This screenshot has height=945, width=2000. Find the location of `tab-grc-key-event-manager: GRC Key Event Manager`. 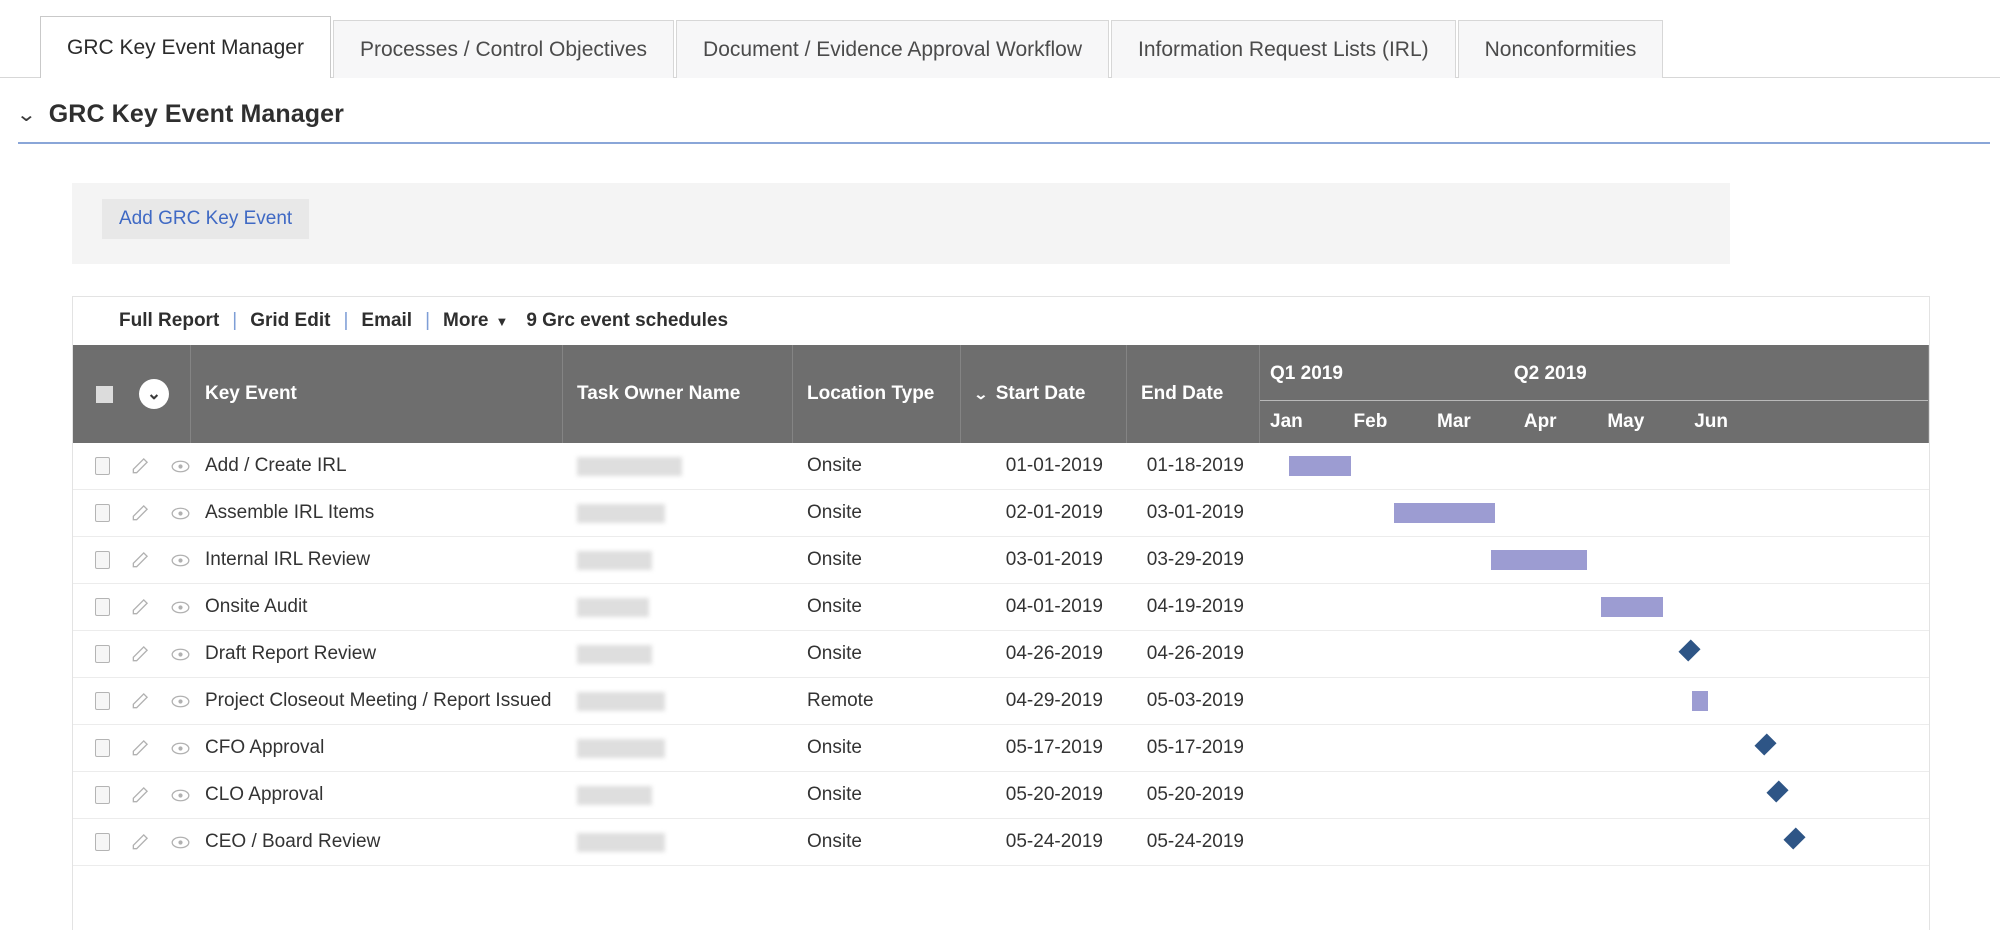

tab-grc-key-event-manager: GRC Key Event Manager is located at coordinates (185, 47).